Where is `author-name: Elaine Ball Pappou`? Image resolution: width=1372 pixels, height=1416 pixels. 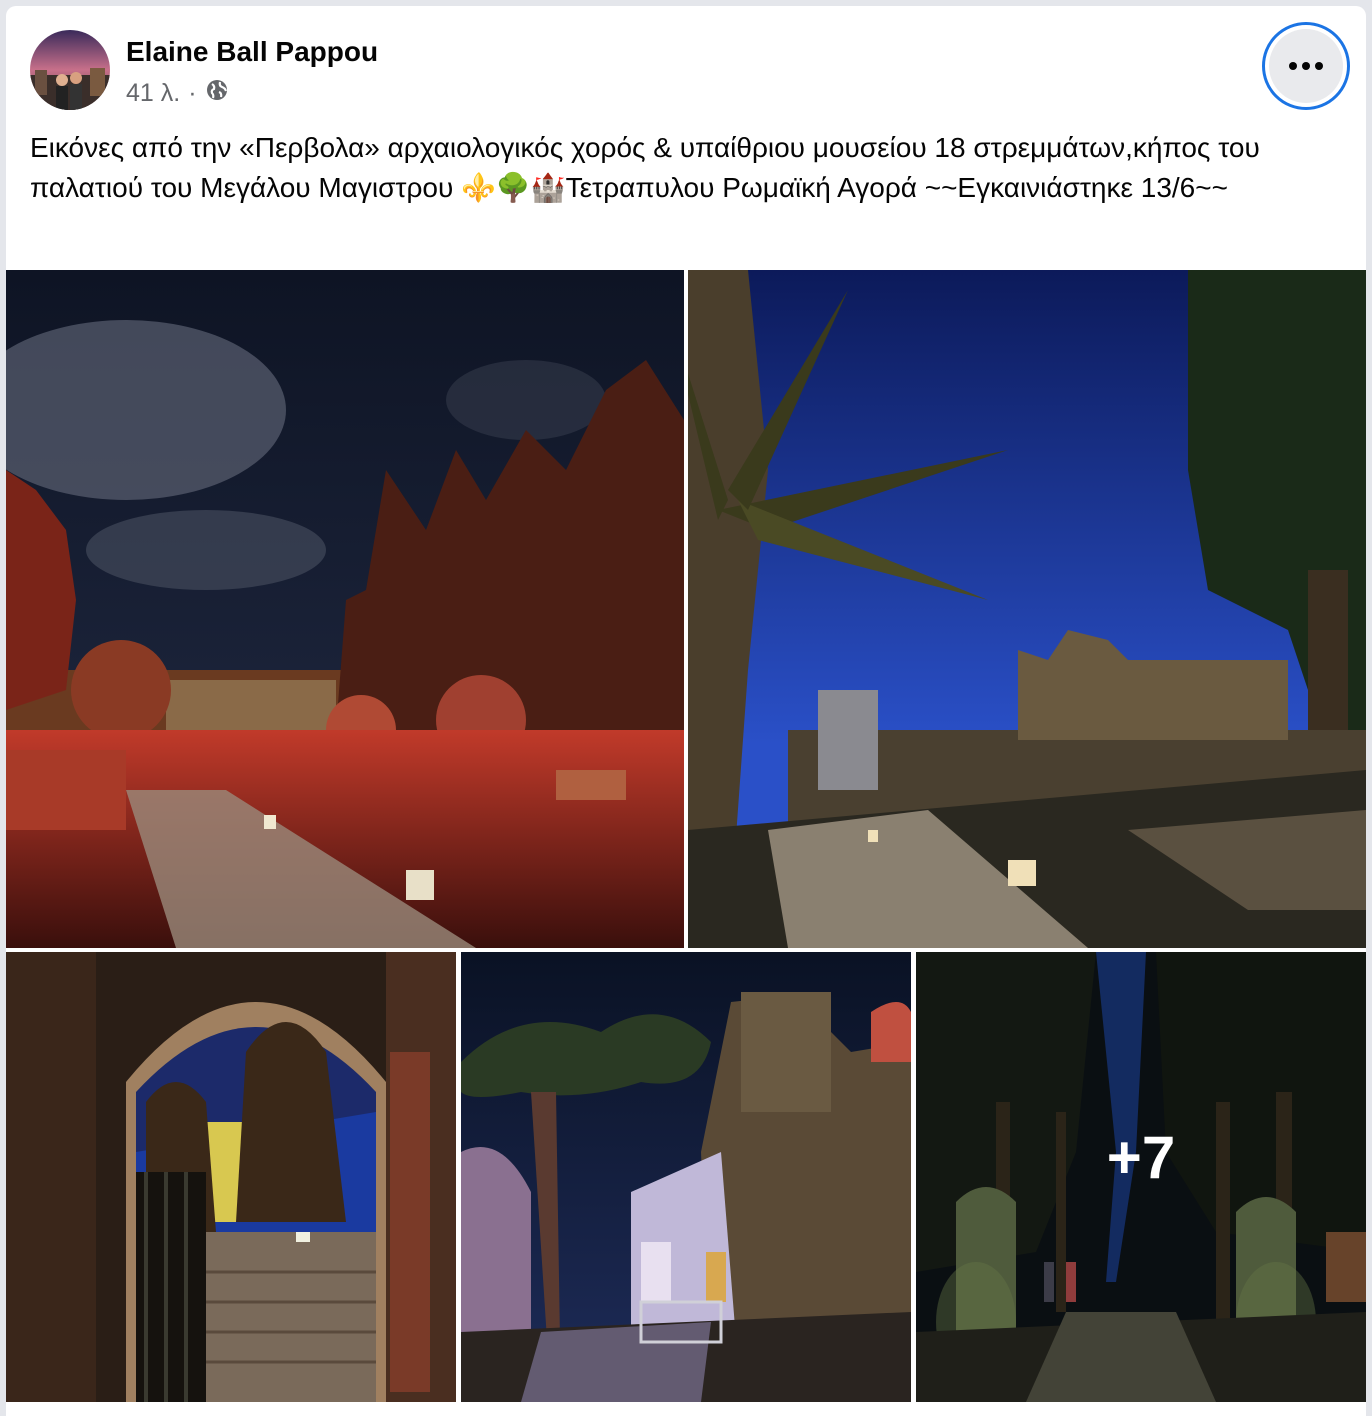
author-name: Elaine Ball Pappou is located at coordinates (252, 52).